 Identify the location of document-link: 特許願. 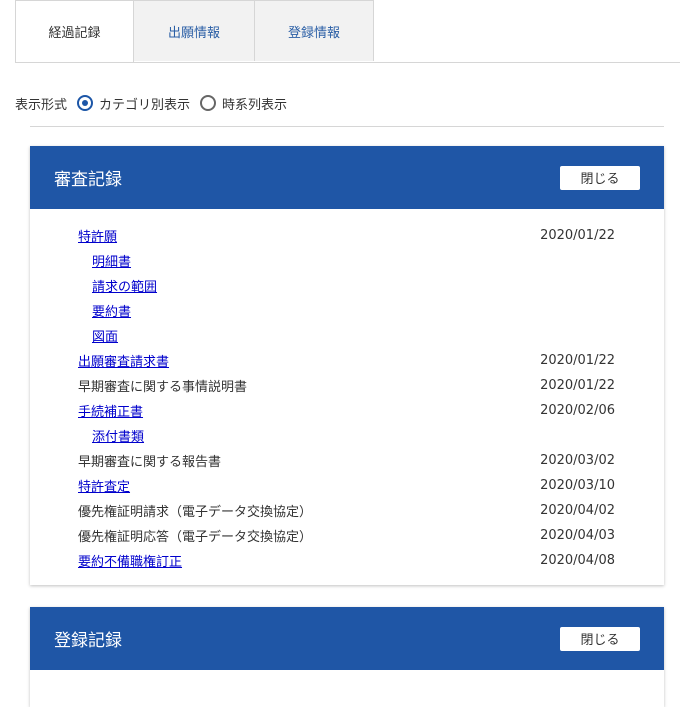
(97, 235).